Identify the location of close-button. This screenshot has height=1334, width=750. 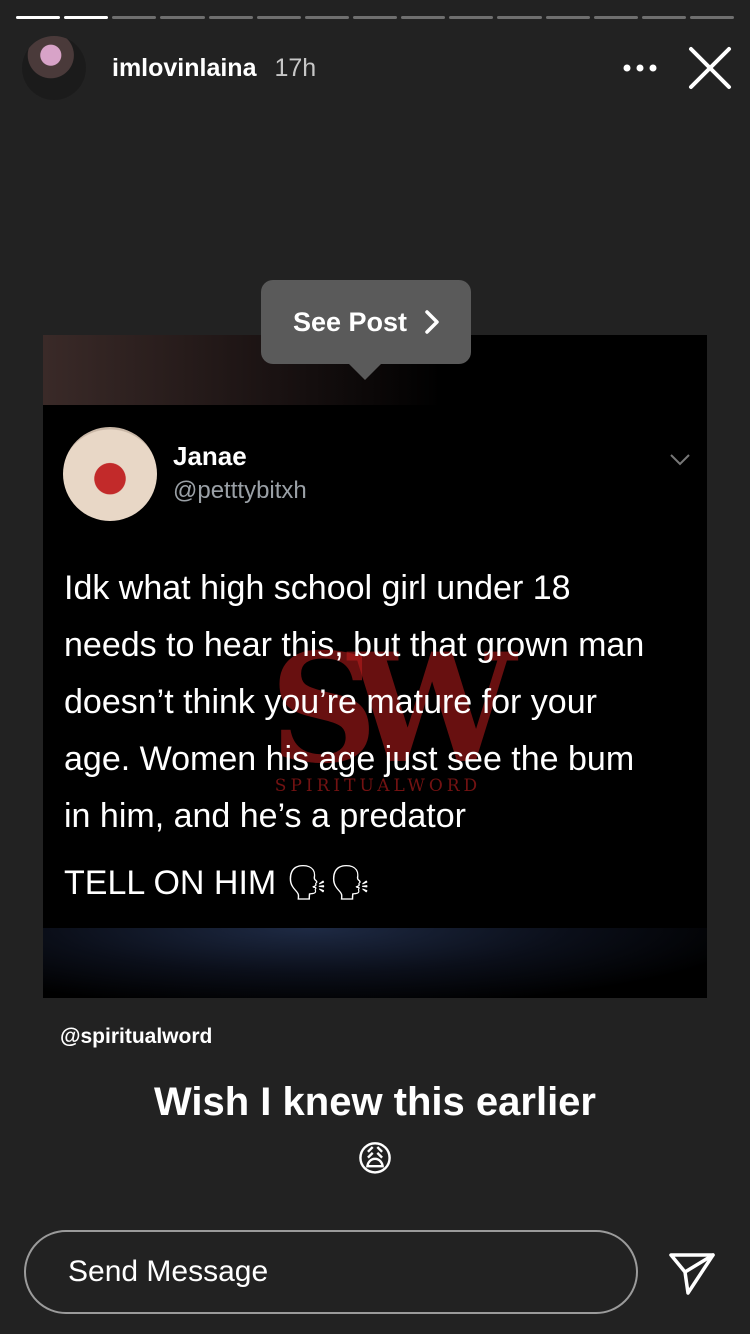
(710, 68).